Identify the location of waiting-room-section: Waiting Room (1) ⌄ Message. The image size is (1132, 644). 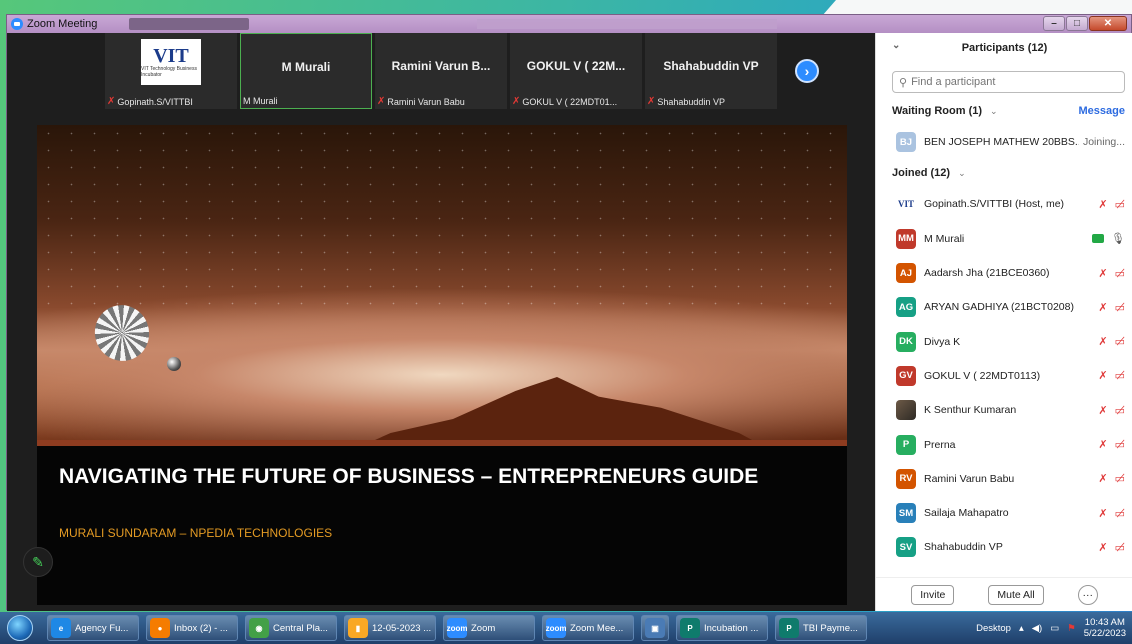
(1004, 111).